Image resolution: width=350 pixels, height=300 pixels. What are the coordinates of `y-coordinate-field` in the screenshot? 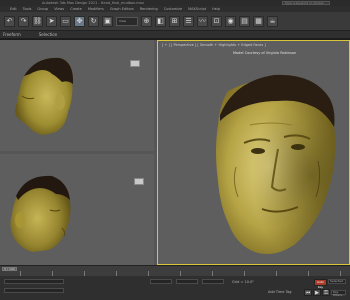 It's located at (187, 281).